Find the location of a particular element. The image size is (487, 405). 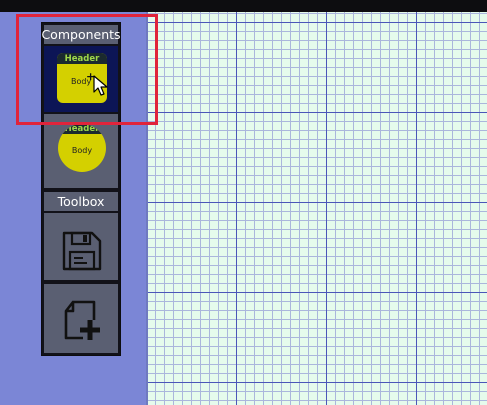

circle-component-icon: Header Body is located at coordinates (82, 148).